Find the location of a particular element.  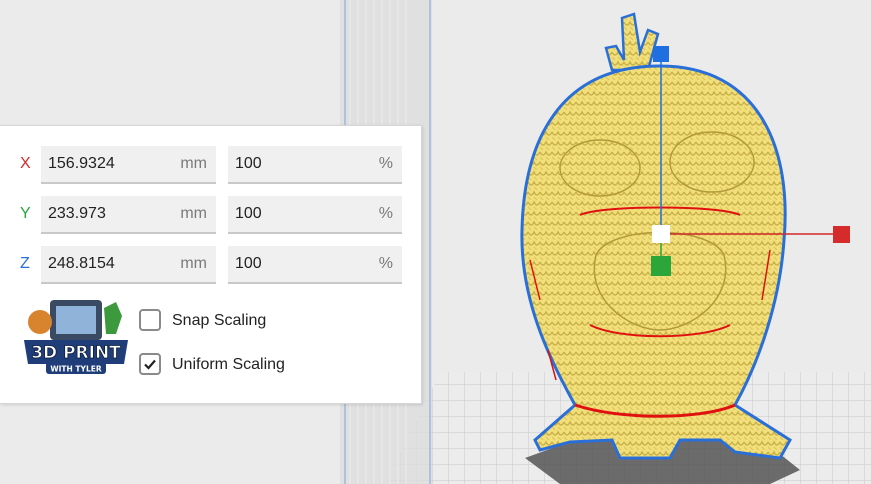

scale-row-x: X 156.9324 mm 100 % is located at coordinates (211, 165).